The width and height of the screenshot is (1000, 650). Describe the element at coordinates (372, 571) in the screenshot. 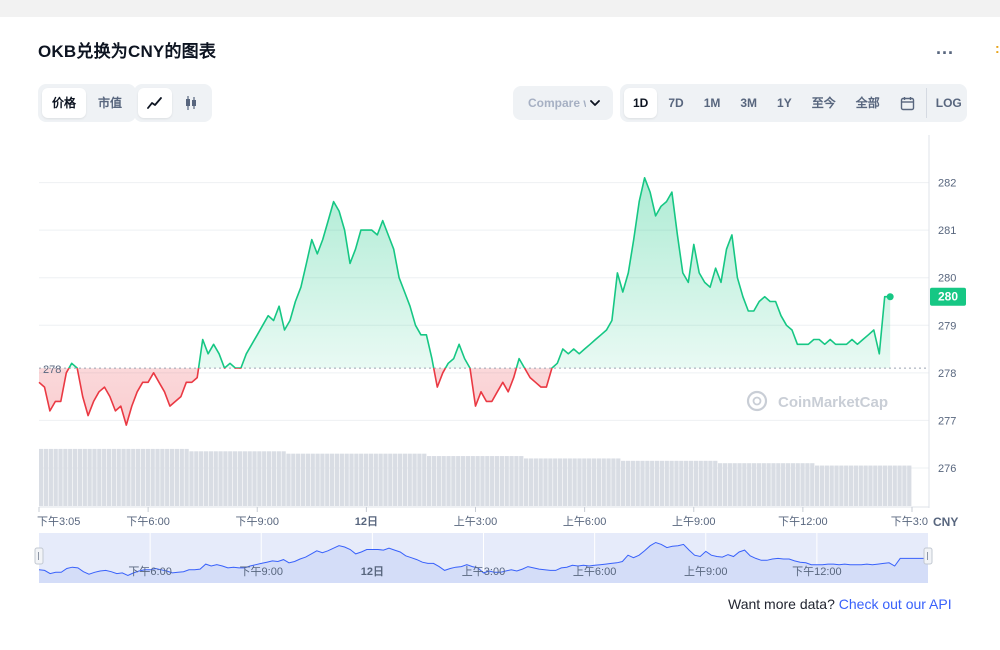

I see `navigator-label: 12日` at that location.